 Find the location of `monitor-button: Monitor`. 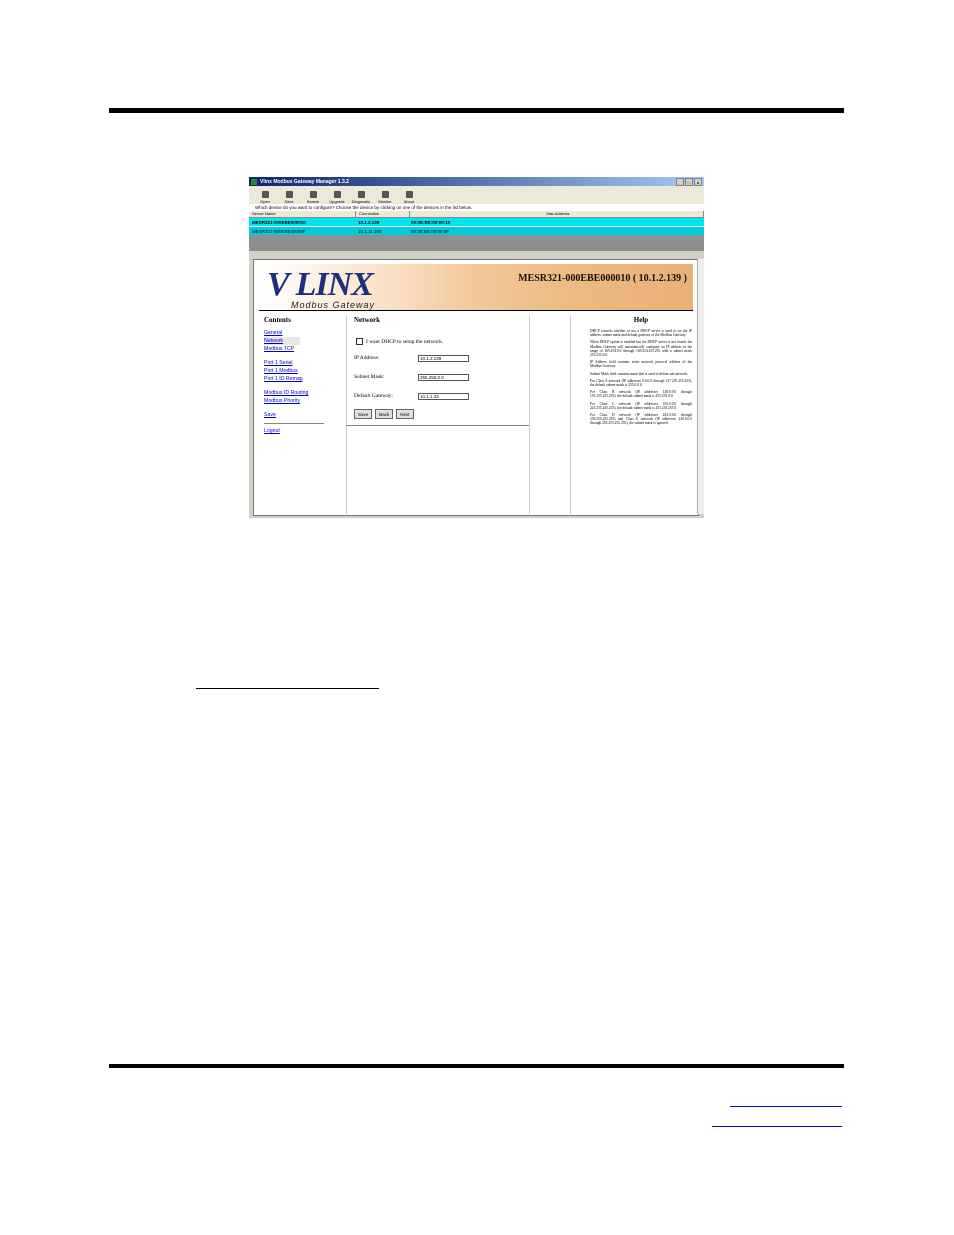

monitor-button: Monitor is located at coordinates (385, 197).